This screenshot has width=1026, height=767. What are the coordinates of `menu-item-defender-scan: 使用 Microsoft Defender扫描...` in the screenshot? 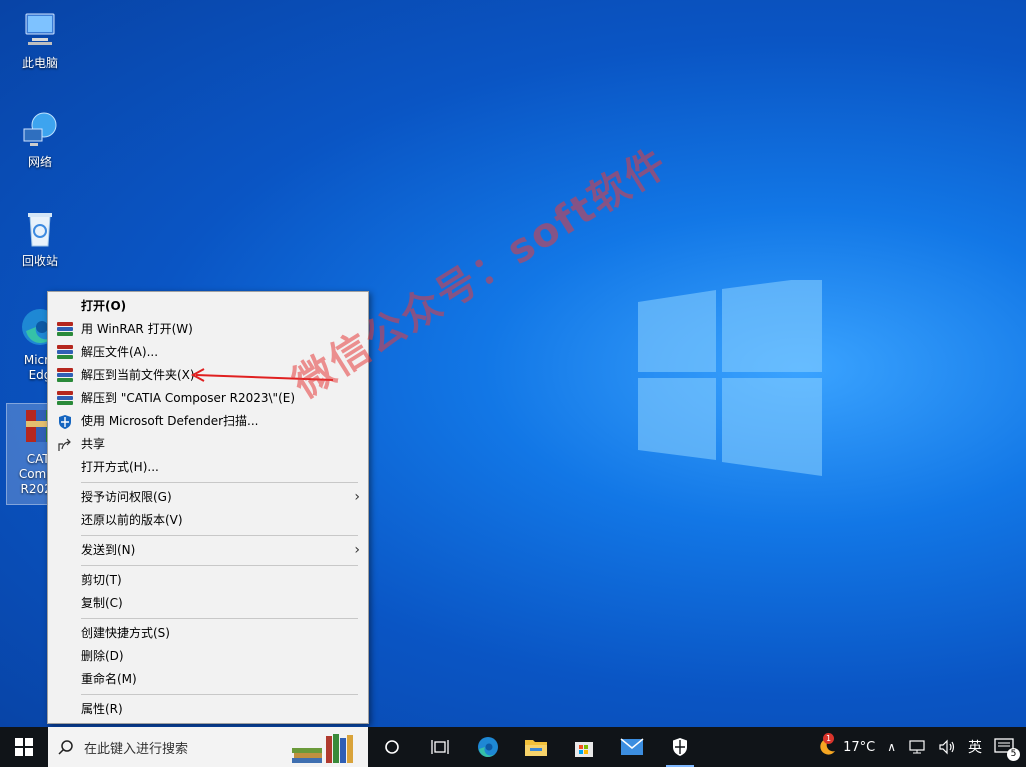 It's located at (208, 421).